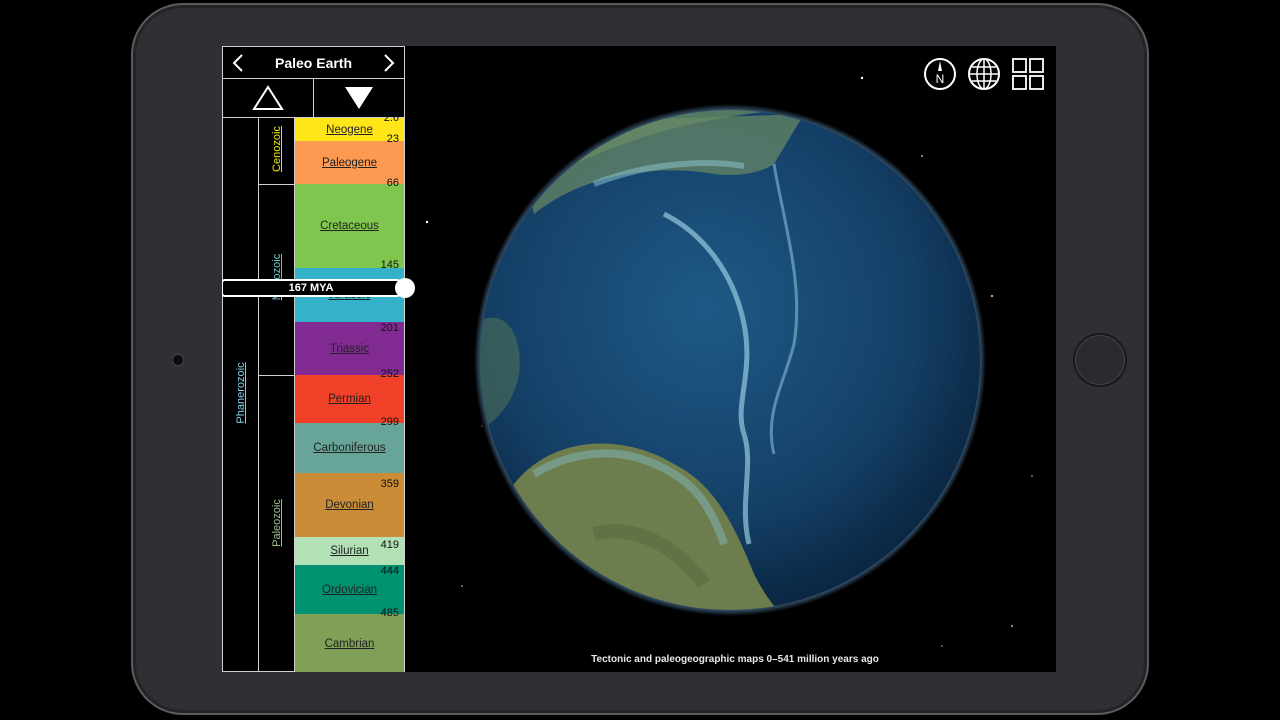 The image size is (1280, 720). I want to click on home-button, so click(1100, 360).